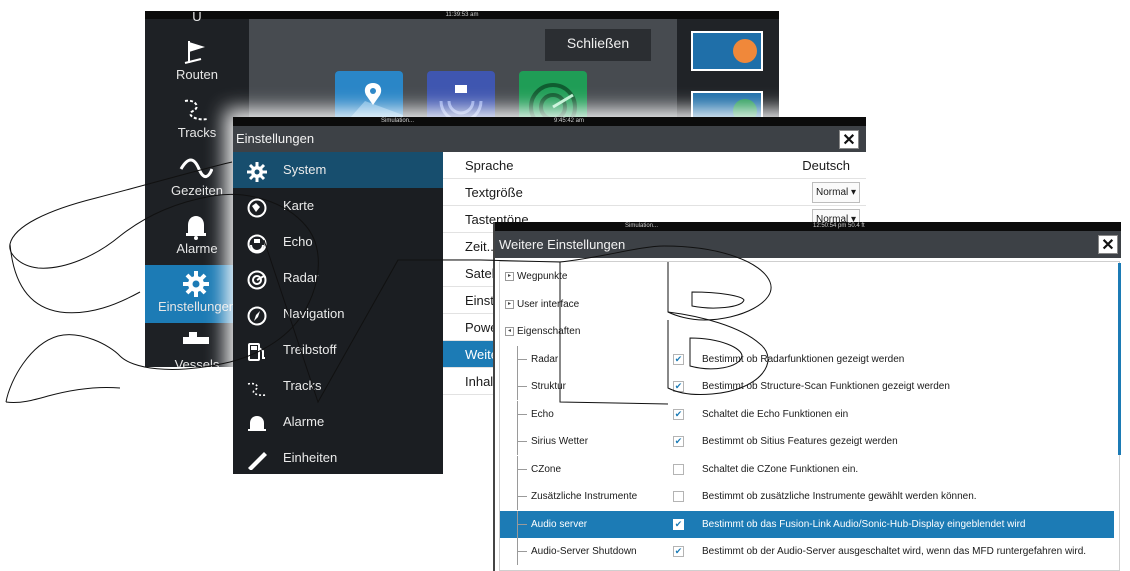  I want to click on setting-row-textgroesse: Textgröße Normal ▾, so click(654, 192).